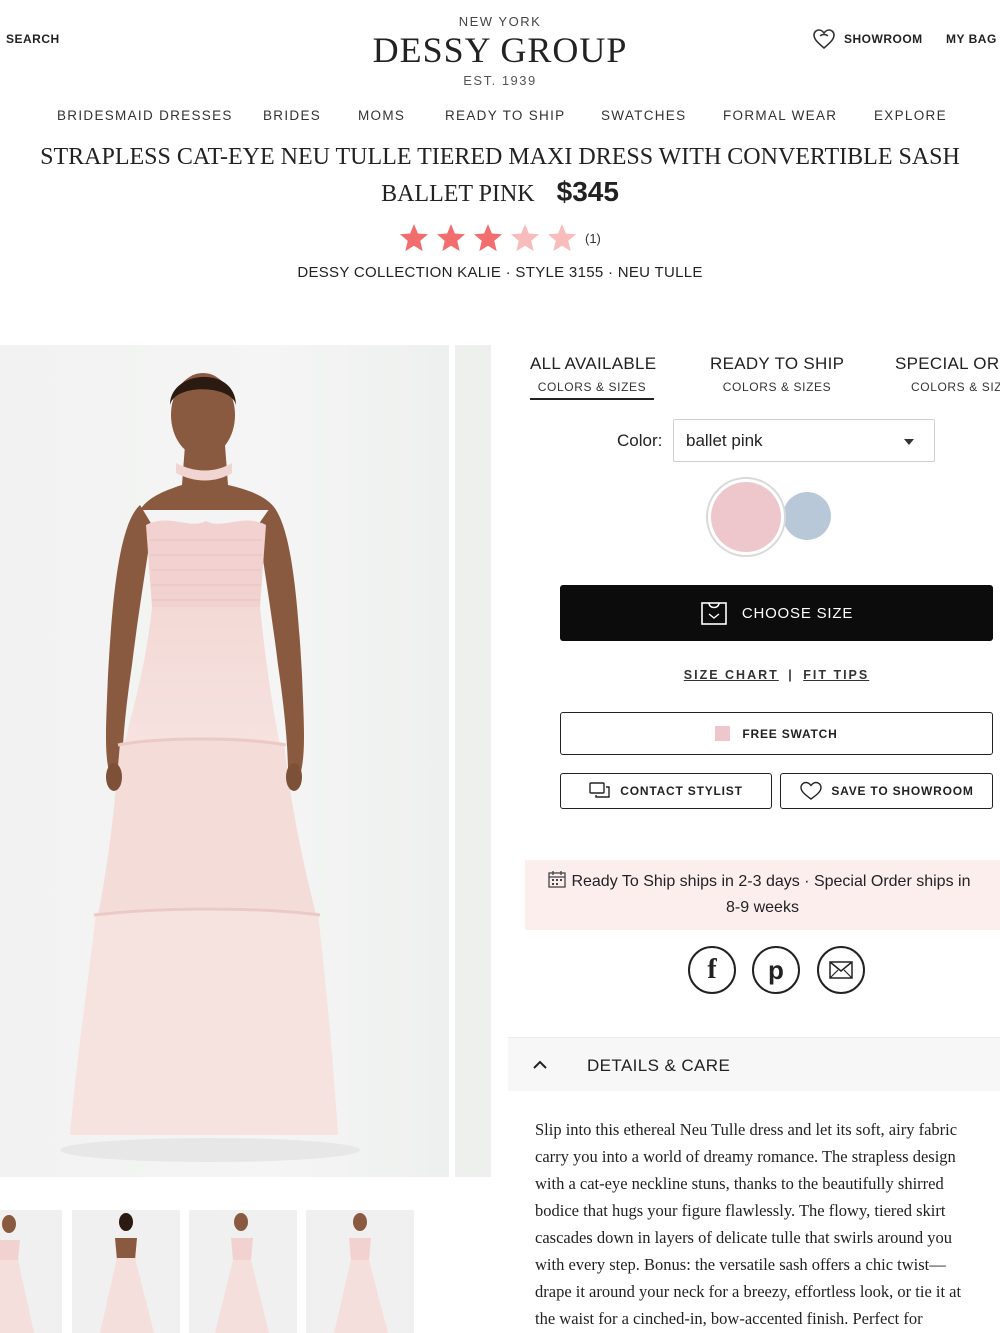 This screenshot has width=1000, height=1333. I want to click on product-price: $345, so click(587, 191).